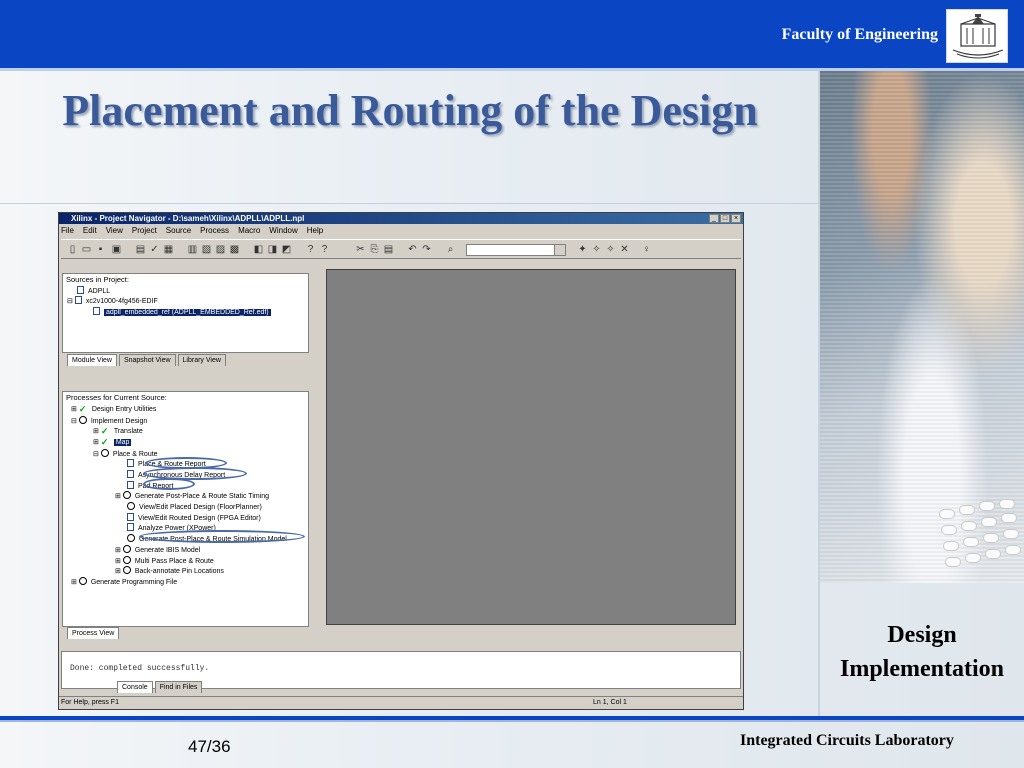  I want to click on process-tabs: Process View, so click(93, 633).